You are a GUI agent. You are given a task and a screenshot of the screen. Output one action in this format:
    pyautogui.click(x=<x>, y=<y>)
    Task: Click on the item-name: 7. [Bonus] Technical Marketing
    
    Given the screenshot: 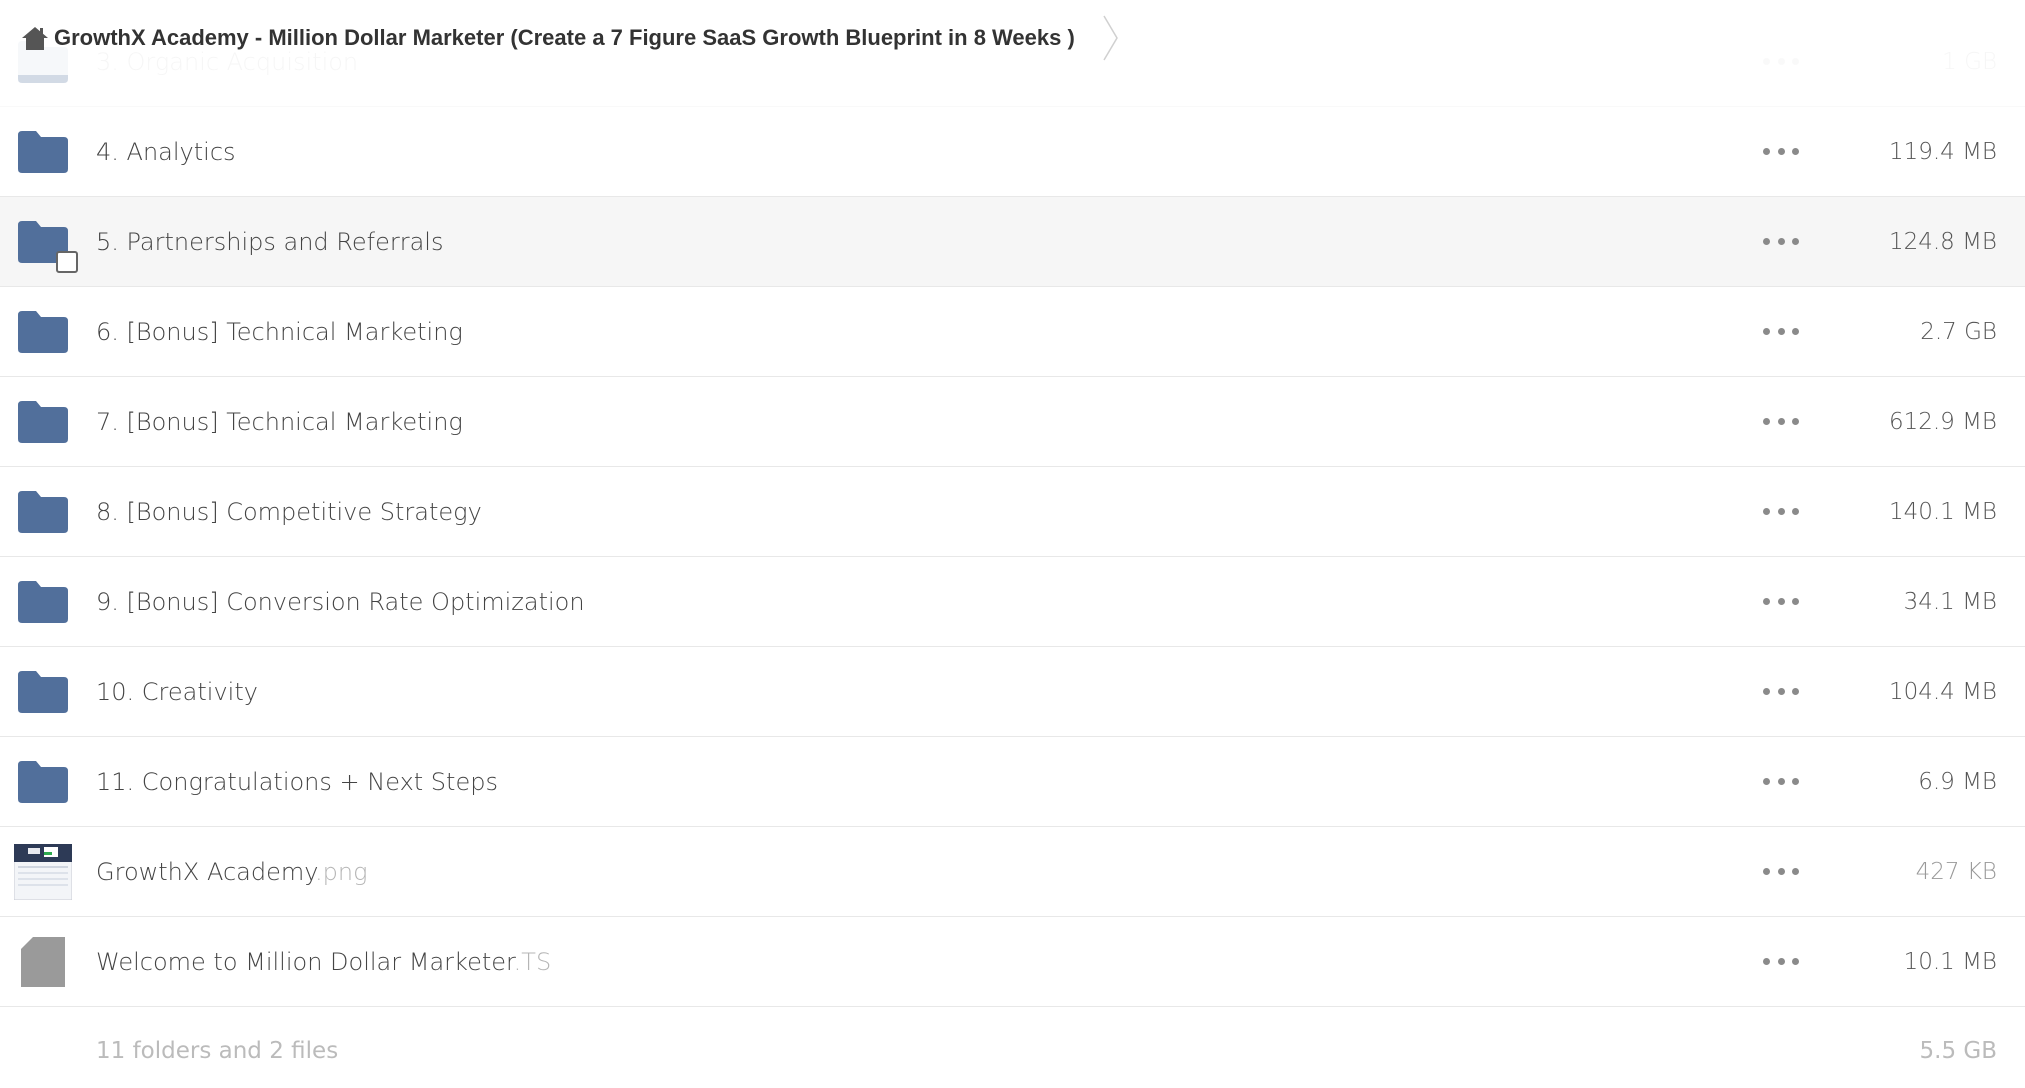 What is the action you would take?
    pyautogui.click(x=279, y=422)
    